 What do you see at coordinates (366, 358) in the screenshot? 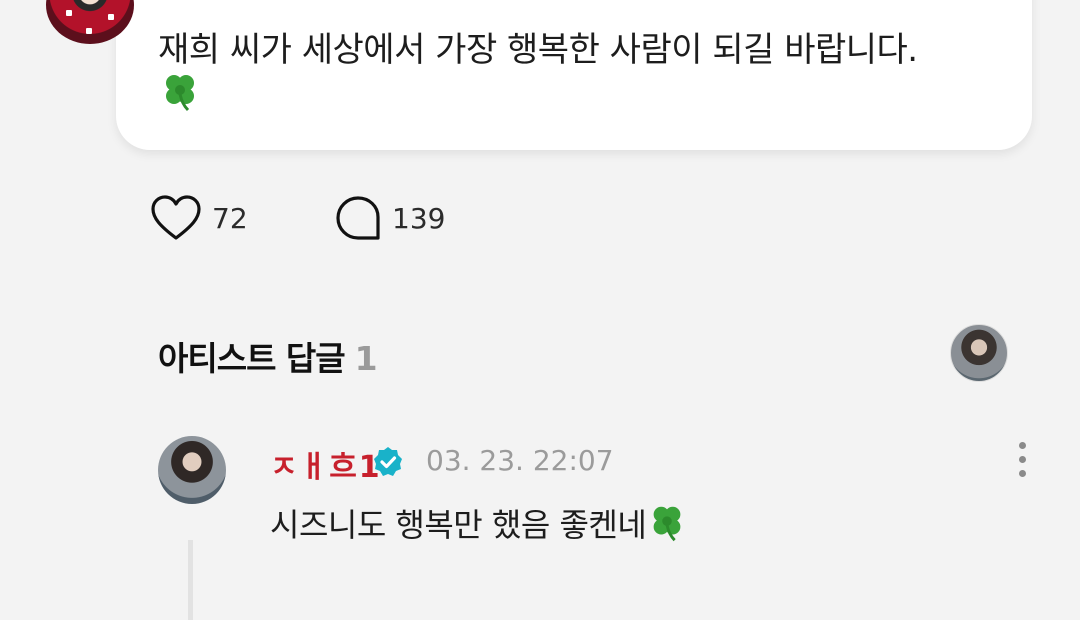
I see `artist-replies-count: 1` at bounding box center [366, 358].